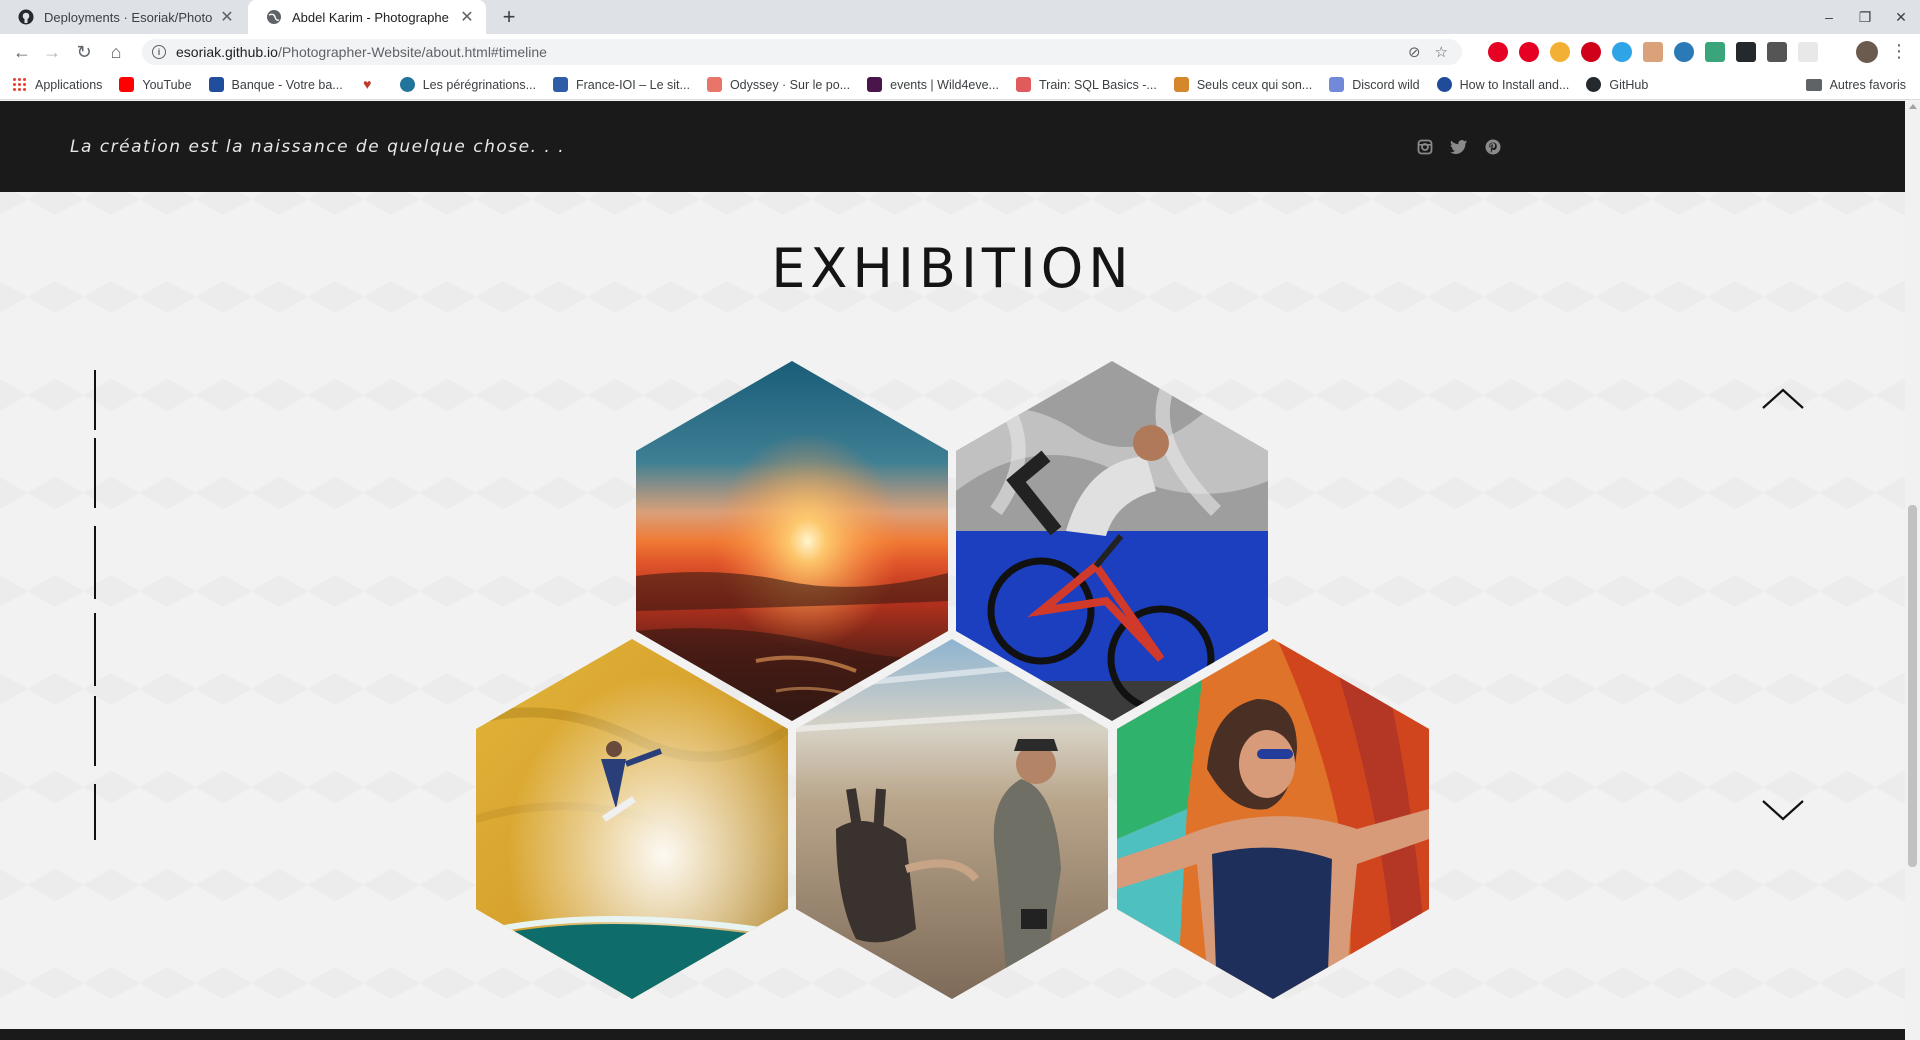  What do you see at coordinates (1777, 52) in the screenshot?
I see `shield-extension-icon` at bounding box center [1777, 52].